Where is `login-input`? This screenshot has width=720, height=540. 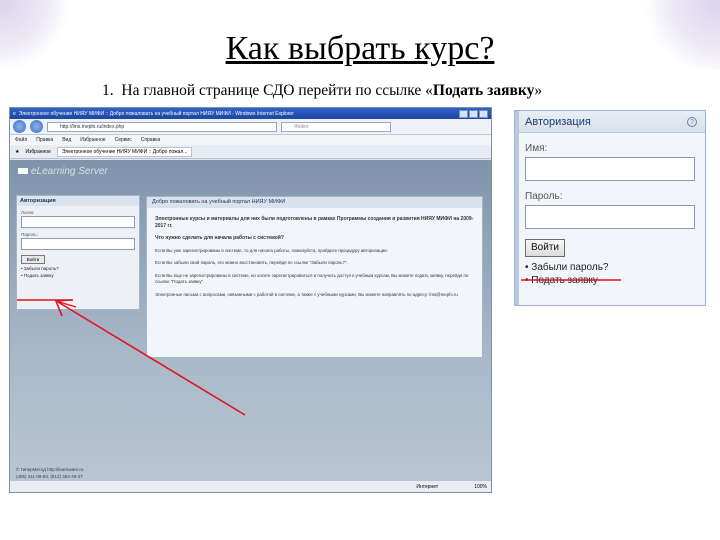
login-input is located at coordinates (78, 222).